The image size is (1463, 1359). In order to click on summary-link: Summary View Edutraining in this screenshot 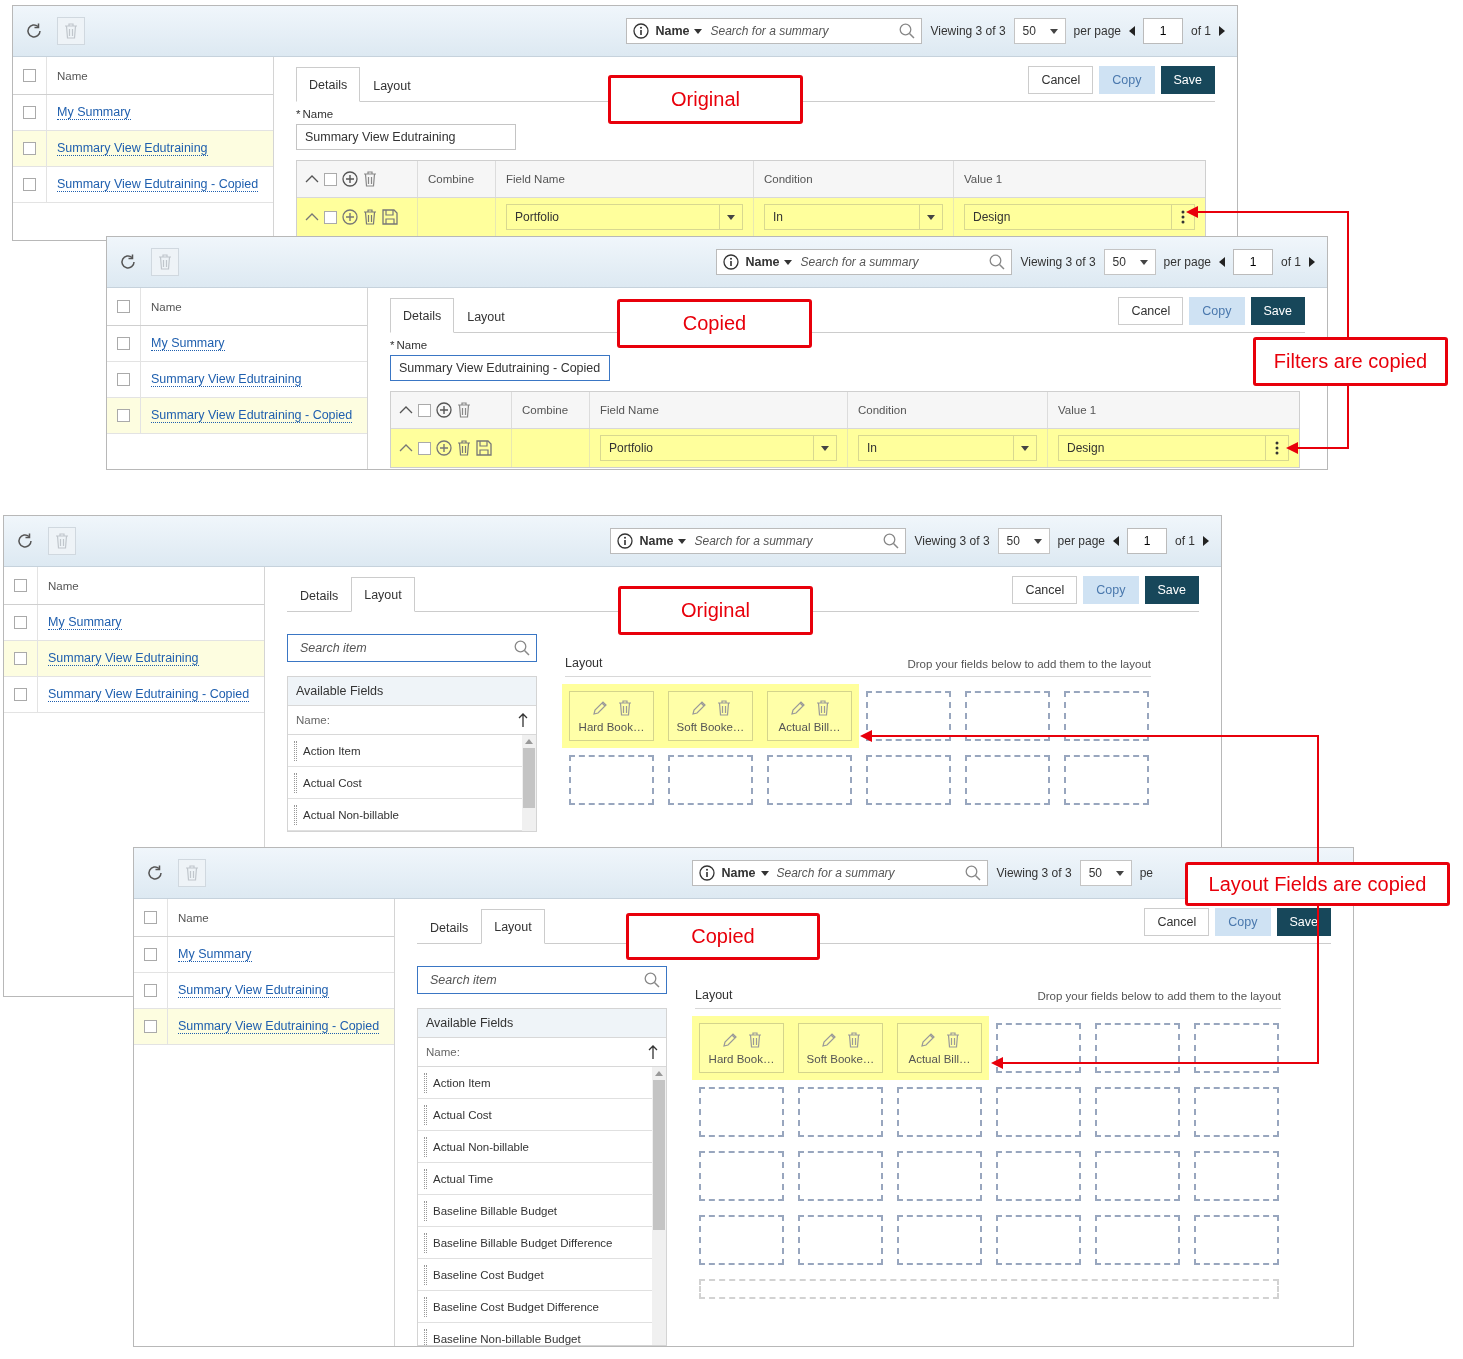, I will do `click(123, 658)`.